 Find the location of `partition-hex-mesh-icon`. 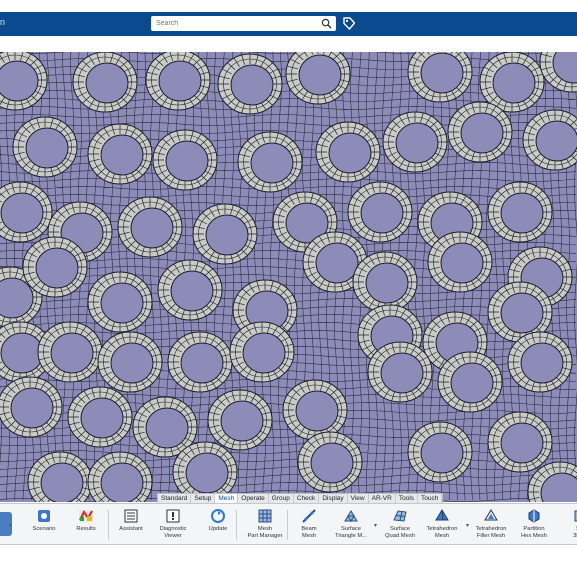

partition-hex-mesh-icon is located at coordinates (534, 516).